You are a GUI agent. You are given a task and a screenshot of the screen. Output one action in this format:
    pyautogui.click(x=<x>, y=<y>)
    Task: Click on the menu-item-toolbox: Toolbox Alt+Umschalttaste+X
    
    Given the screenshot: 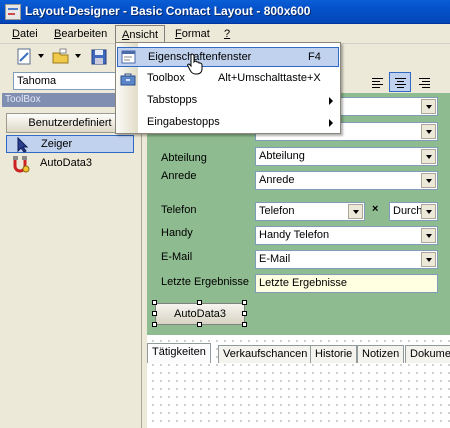 What is the action you would take?
    pyautogui.click(x=228, y=79)
    